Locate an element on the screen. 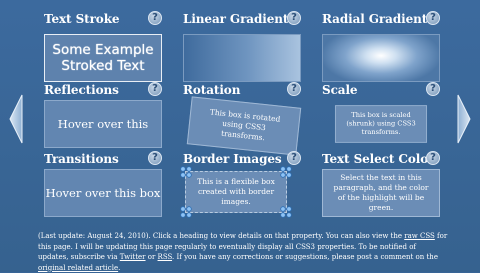  rss-link: RSS is located at coordinates (165, 257).